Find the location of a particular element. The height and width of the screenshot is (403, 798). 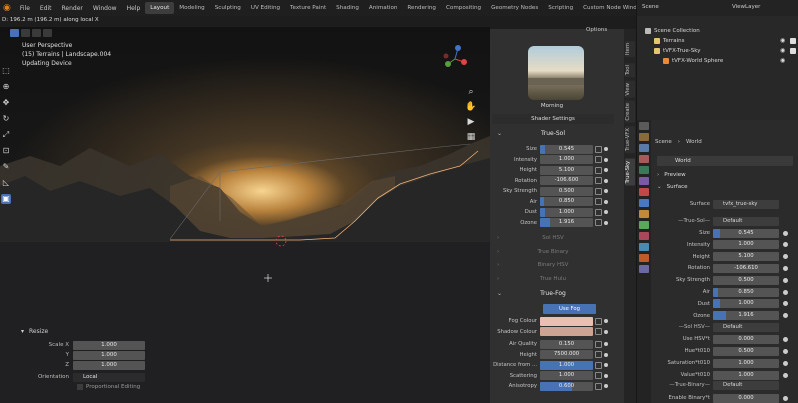

property-value-field: 0.850 is located at coordinates (566, 201).